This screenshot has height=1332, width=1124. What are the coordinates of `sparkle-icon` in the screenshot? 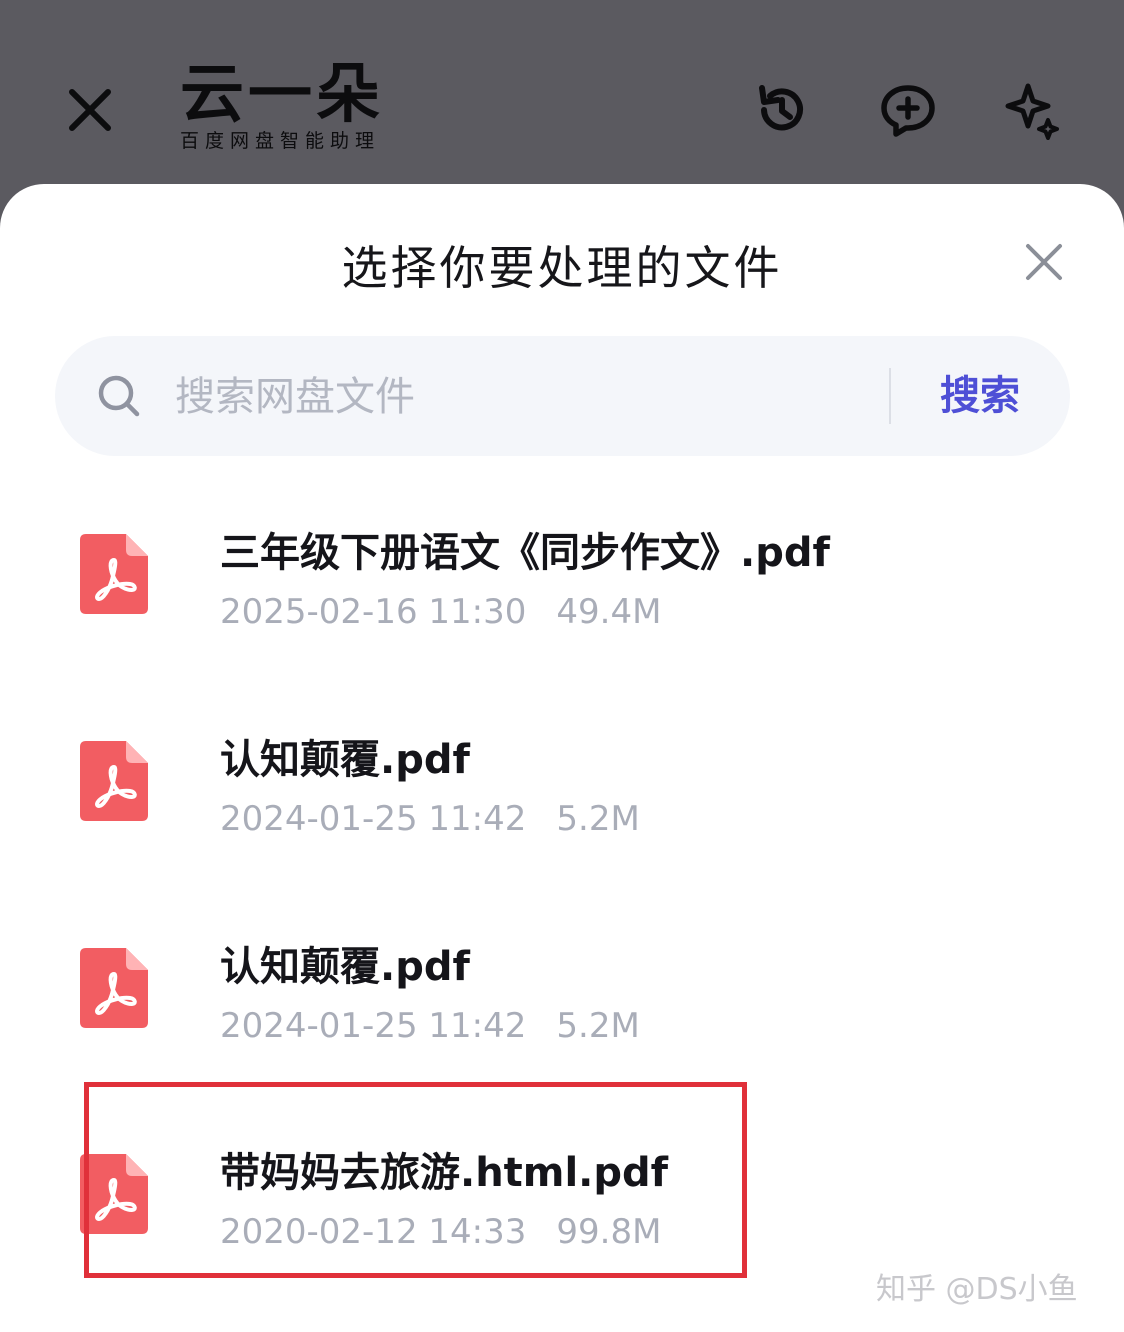 It's located at (1032, 110).